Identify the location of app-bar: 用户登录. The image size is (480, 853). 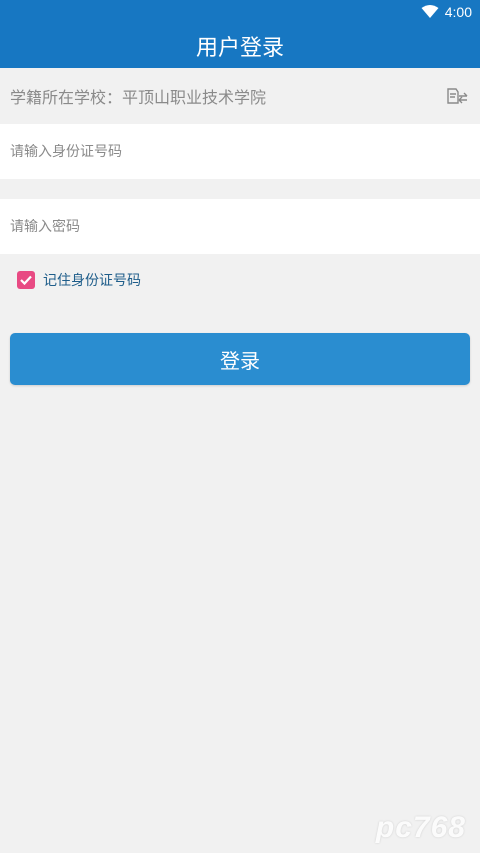
(240, 46).